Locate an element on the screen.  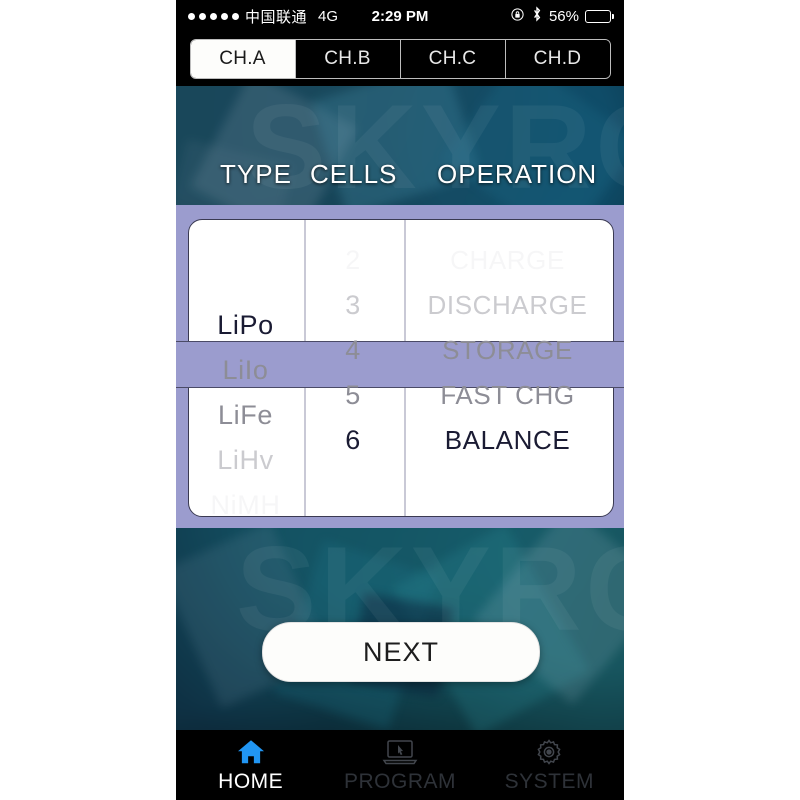
tab-system: SYSTEM is located at coordinates (549, 762).